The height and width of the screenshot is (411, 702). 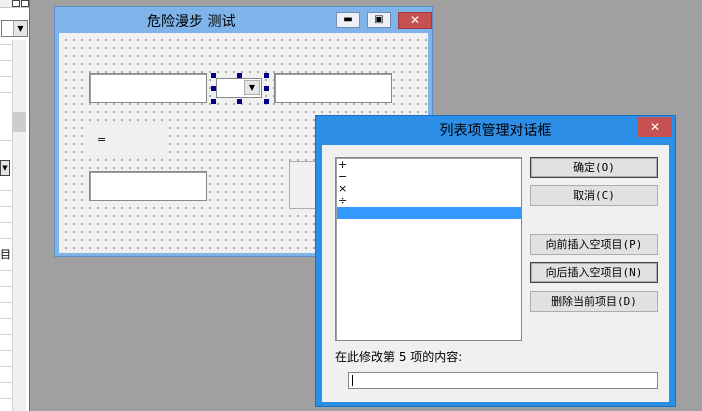 I want to click on form-close-button: ✕, so click(x=415, y=20).